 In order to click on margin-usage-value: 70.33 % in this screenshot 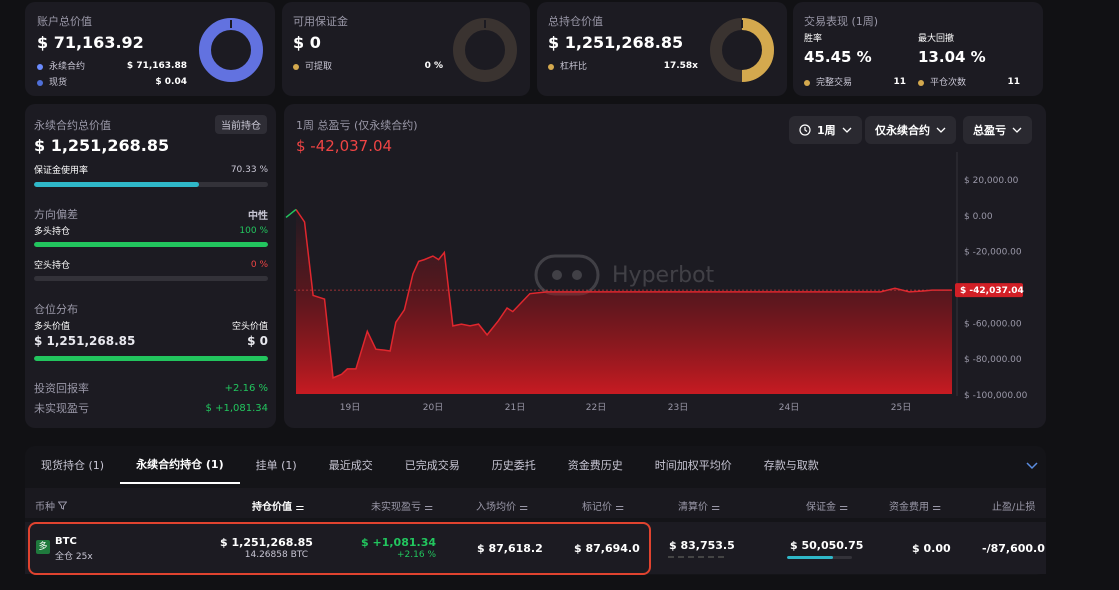, I will do `click(249, 169)`.